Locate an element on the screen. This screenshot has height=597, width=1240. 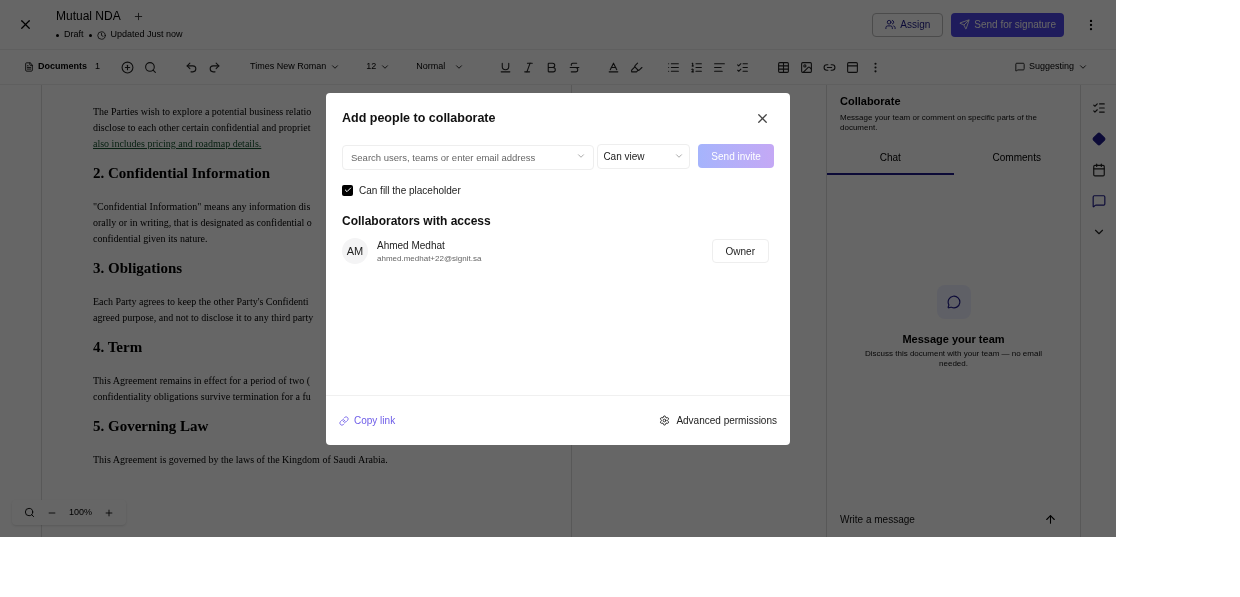
empty-text: Discuss this document with your team — no email needed. is located at coordinates (953, 359).